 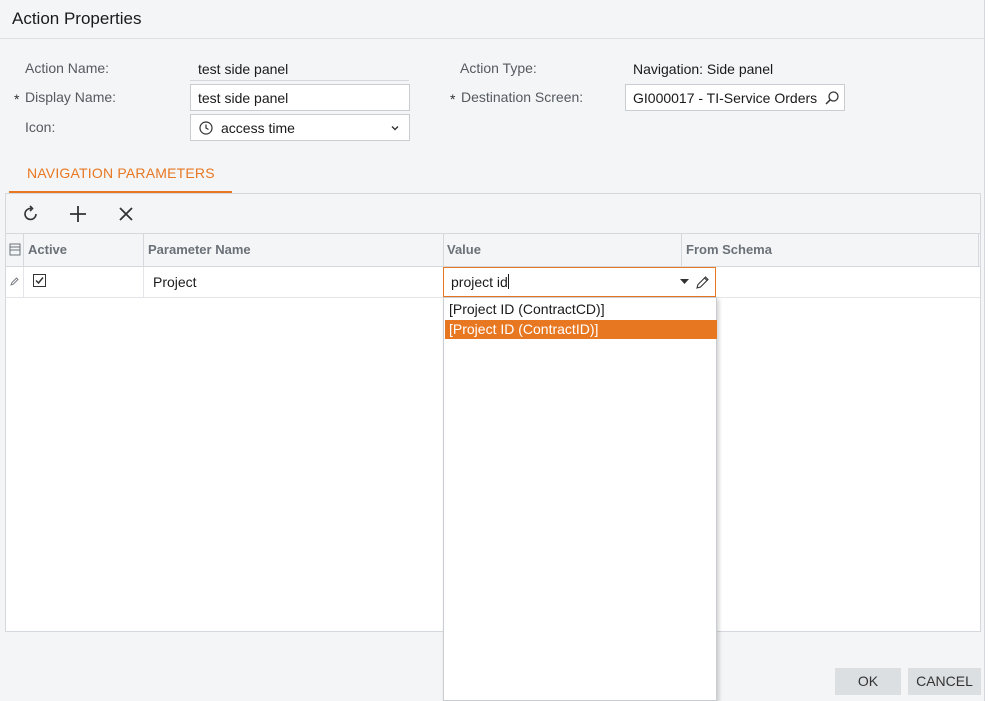 What do you see at coordinates (581, 309) in the screenshot?
I see `dropdown-option: [Project ID (ContractCD)]` at bounding box center [581, 309].